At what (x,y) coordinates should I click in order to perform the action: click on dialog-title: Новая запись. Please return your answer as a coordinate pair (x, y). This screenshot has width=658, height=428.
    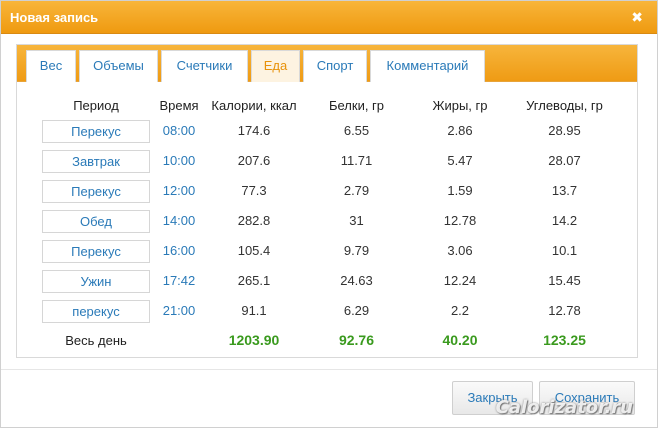
    Looking at the image, I should click on (54, 17).